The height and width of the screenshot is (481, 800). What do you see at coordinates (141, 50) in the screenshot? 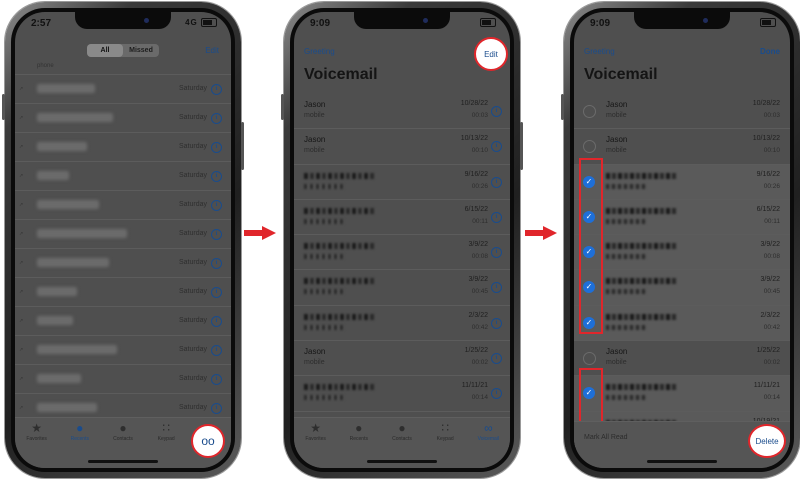
I see `filter-missed: Missed` at bounding box center [141, 50].